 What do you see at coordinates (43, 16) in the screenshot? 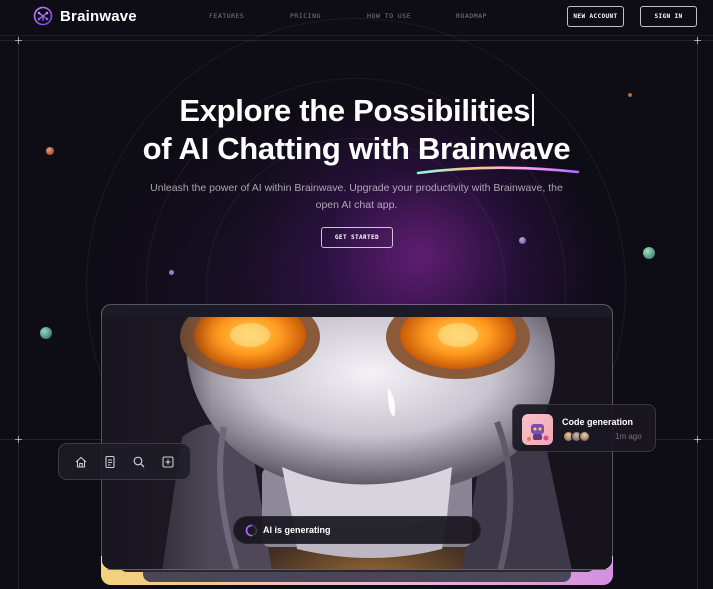
I see `brain-circuit-icon` at bounding box center [43, 16].